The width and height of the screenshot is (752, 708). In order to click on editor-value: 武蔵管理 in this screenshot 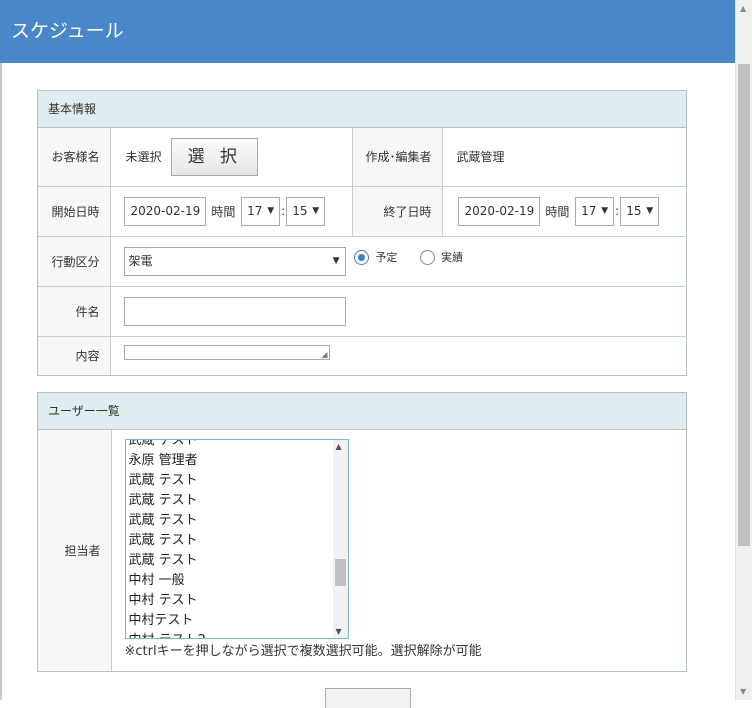, I will do `click(563, 157)`.